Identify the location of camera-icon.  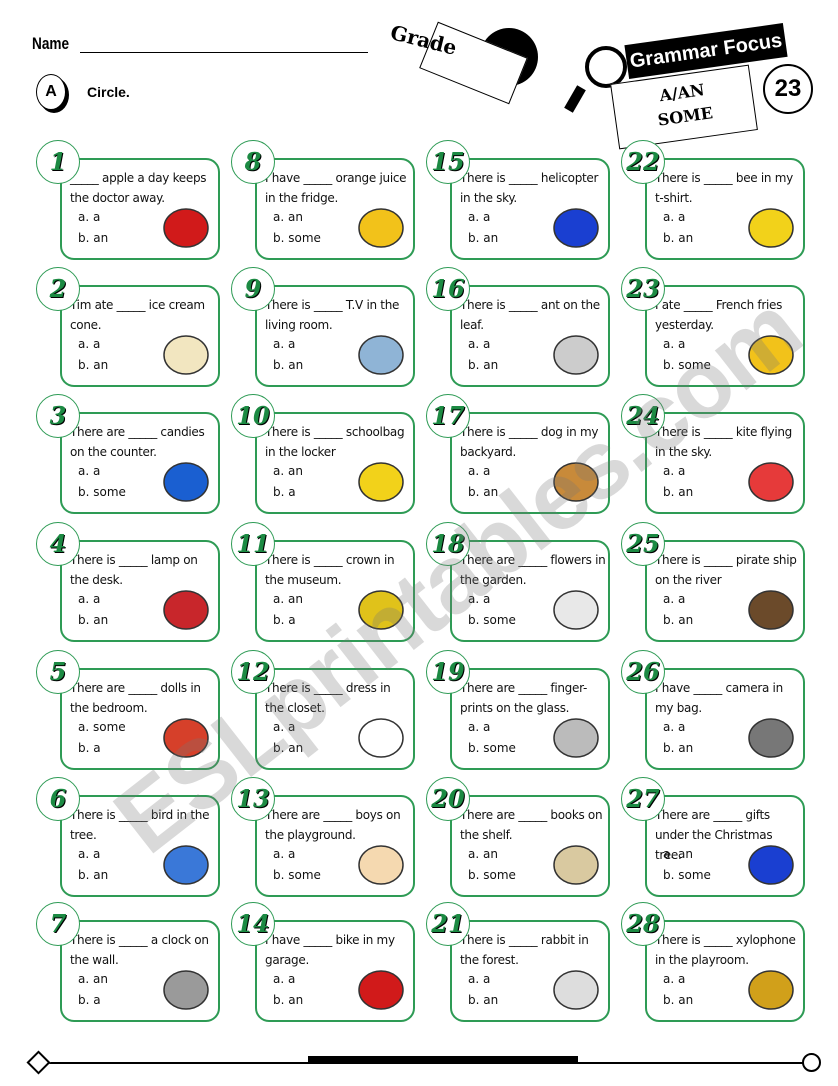
(771, 738).